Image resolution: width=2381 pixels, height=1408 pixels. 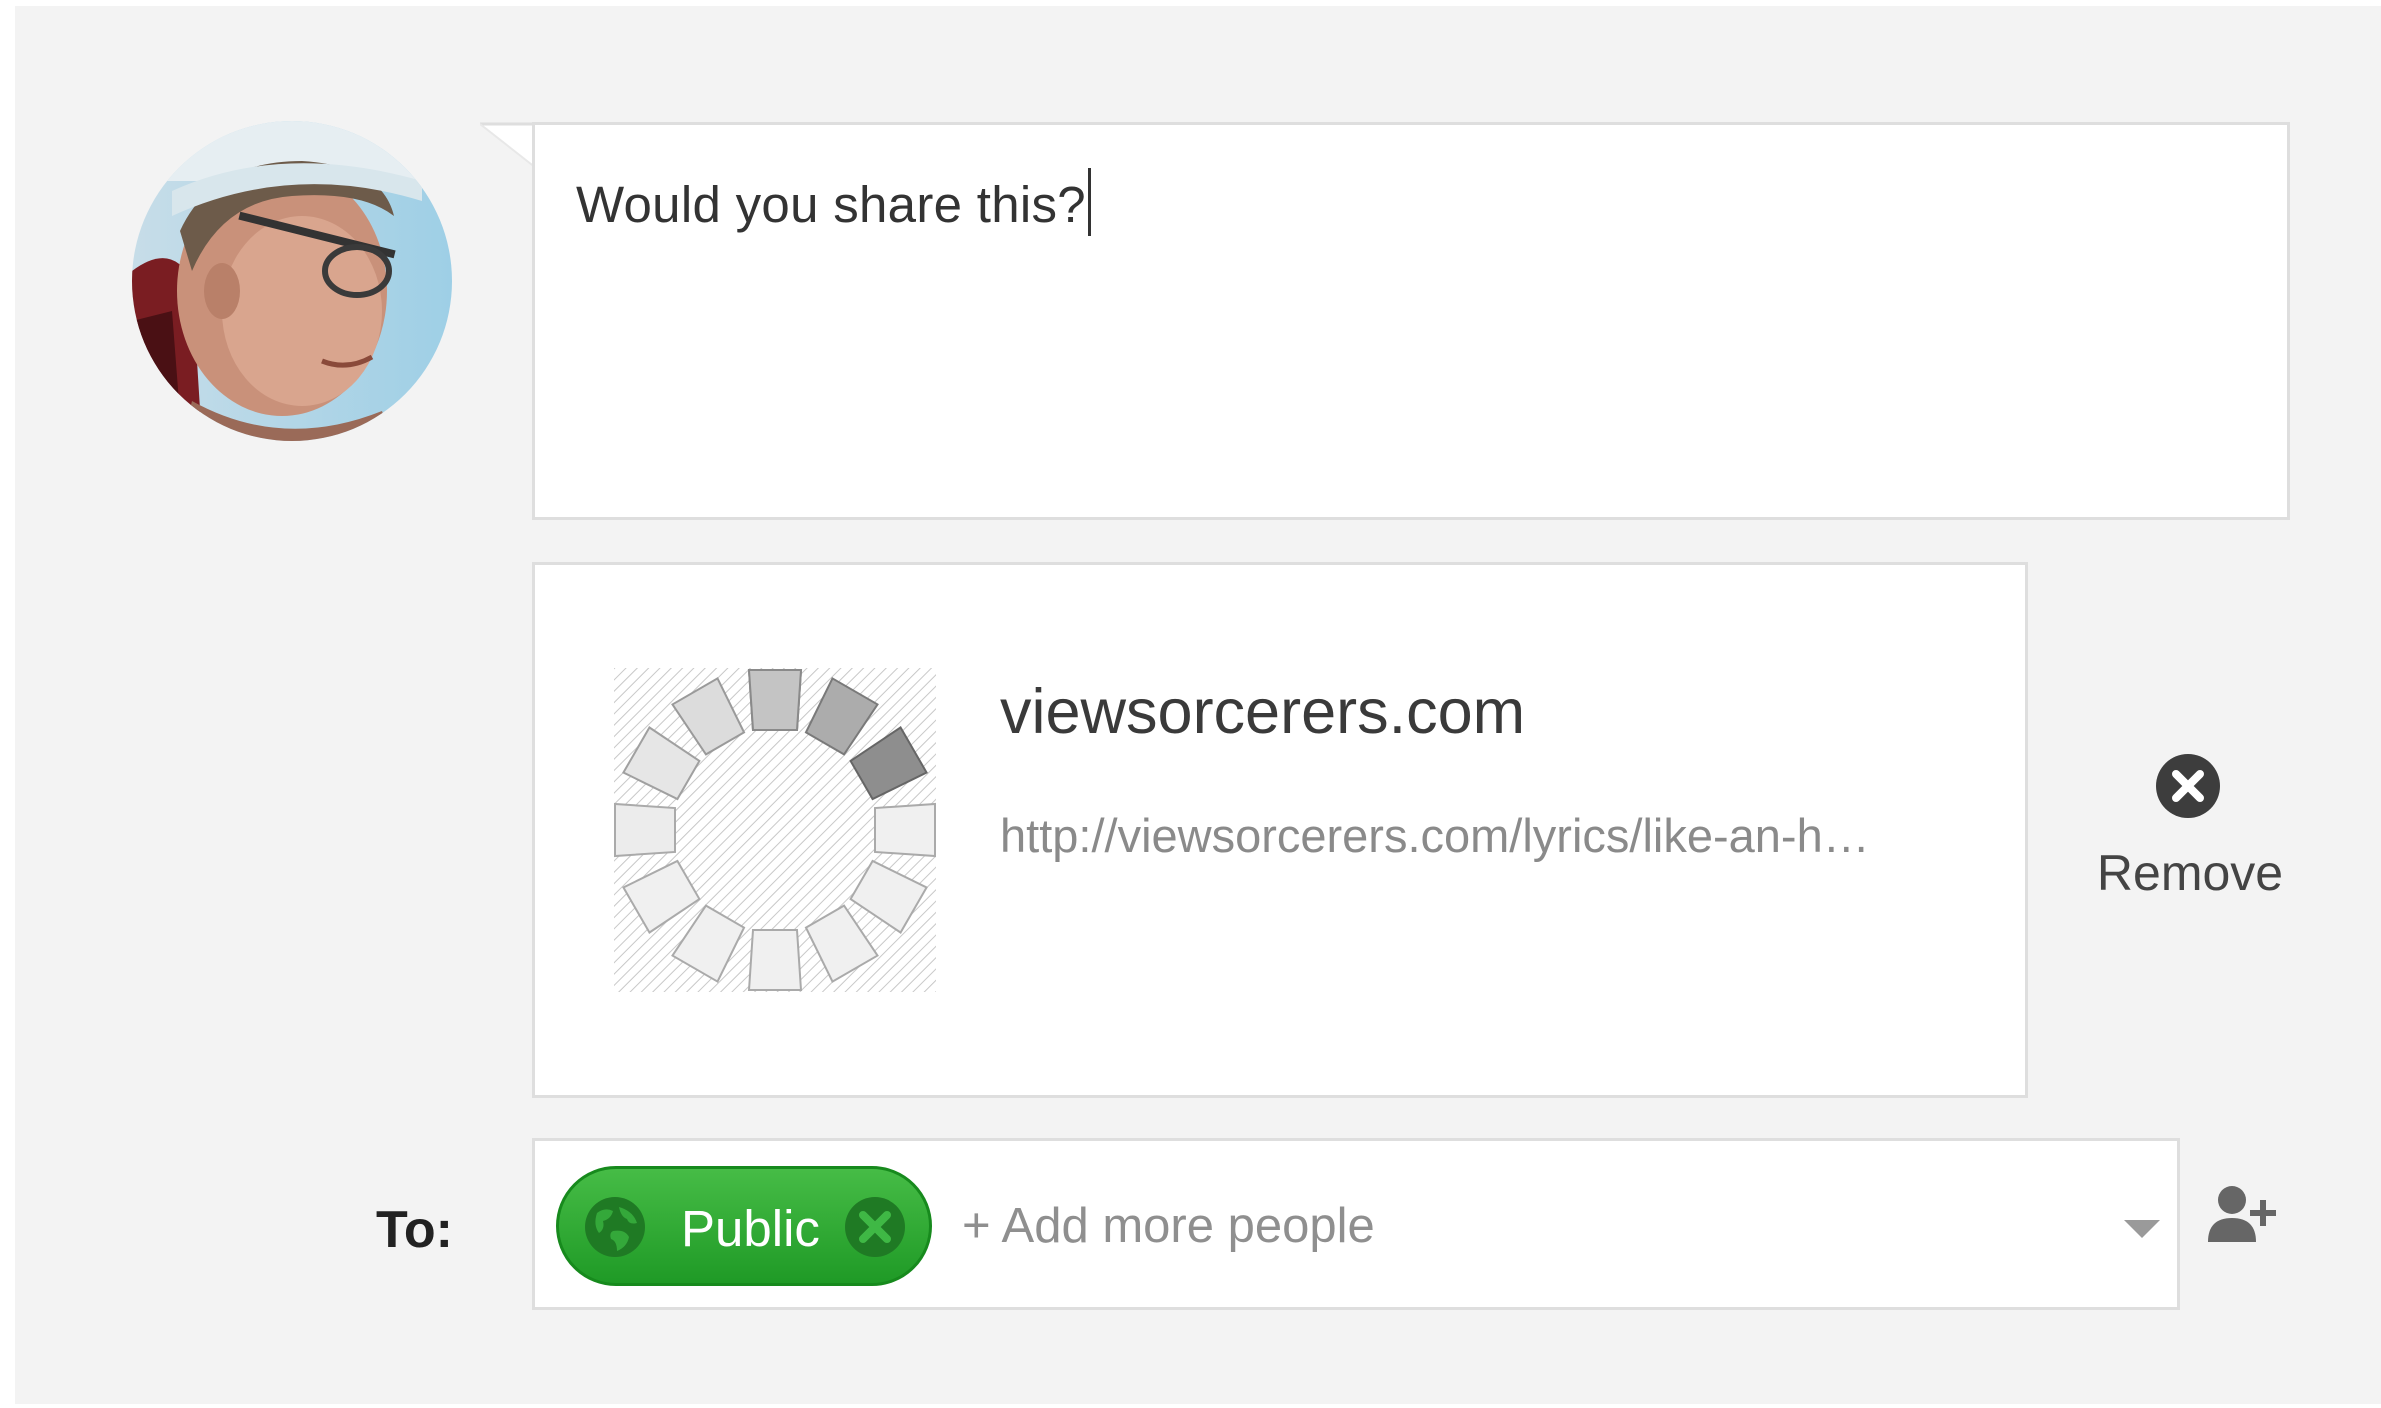 I want to click on add-more-people-input: + Add more people, so click(x=1168, y=1226).